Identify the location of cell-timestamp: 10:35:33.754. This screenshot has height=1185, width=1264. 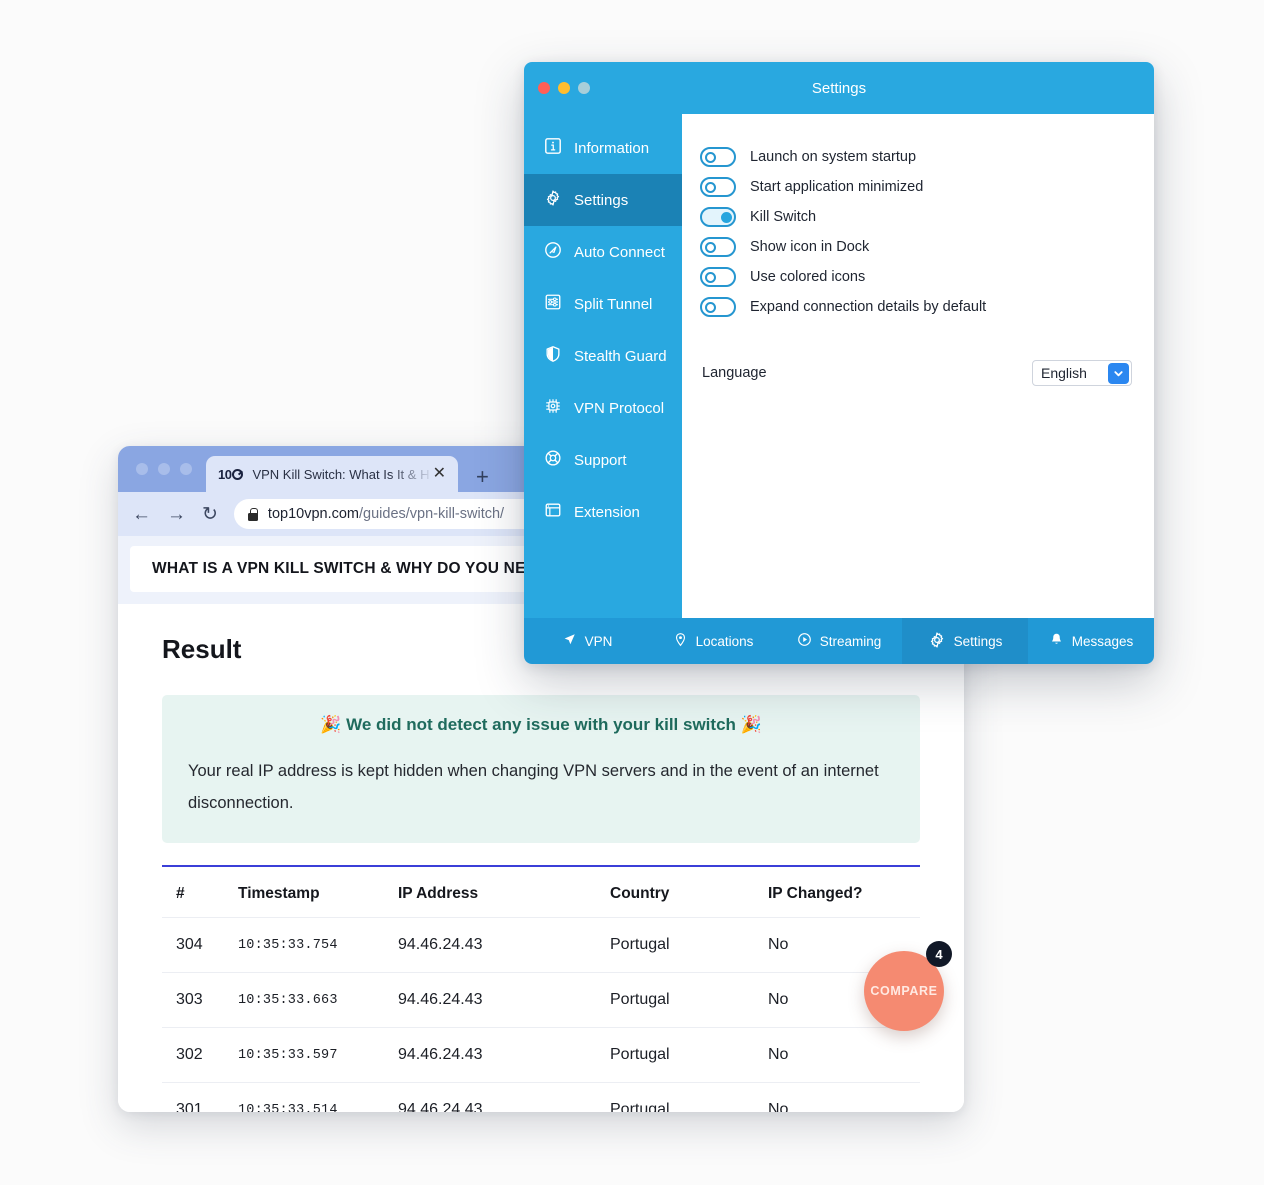
(288, 945).